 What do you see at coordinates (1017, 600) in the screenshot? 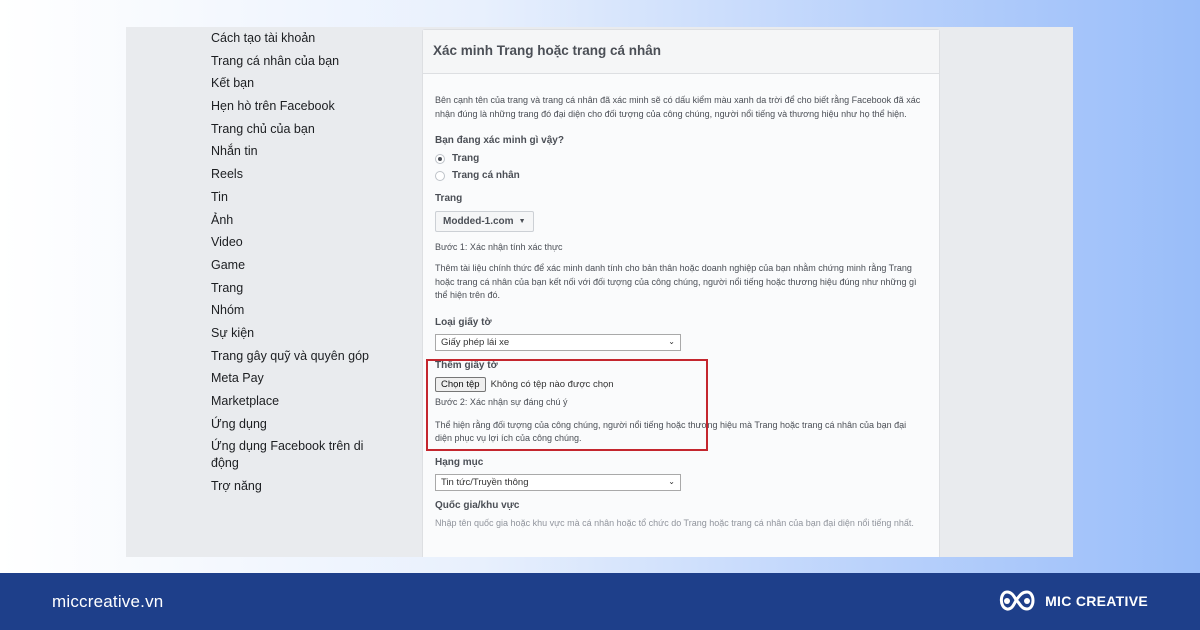
I see `mic-logo-icon` at bounding box center [1017, 600].